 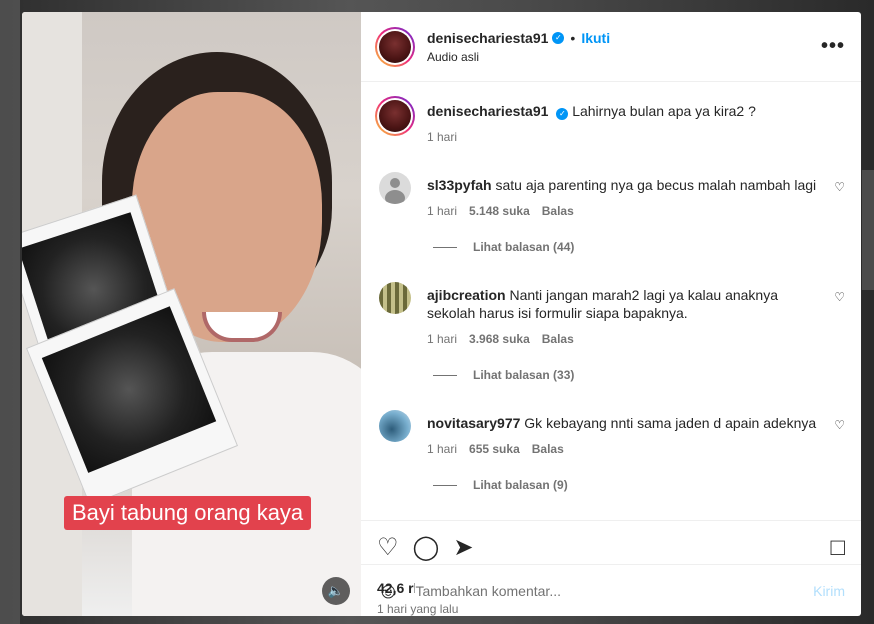 What do you see at coordinates (524, 247) in the screenshot?
I see `view-replies-label: Lihat balasan (44)` at bounding box center [524, 247].